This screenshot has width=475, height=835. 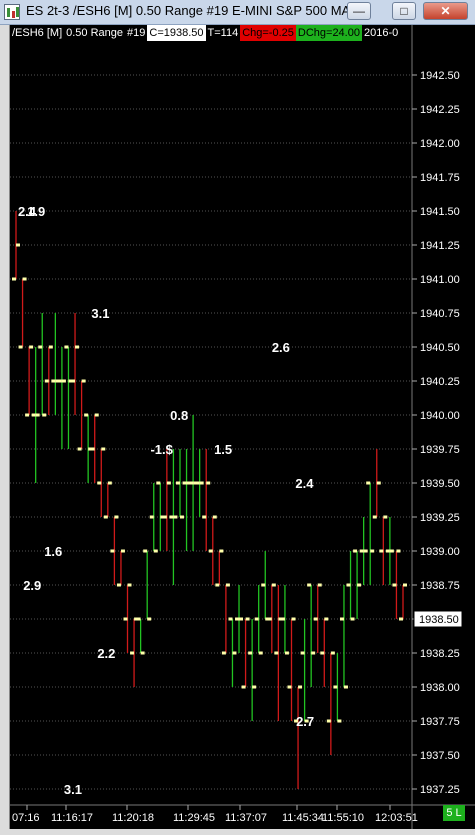 I want to click on y-tick-label: 1941.75, so click(x=440, y=178).